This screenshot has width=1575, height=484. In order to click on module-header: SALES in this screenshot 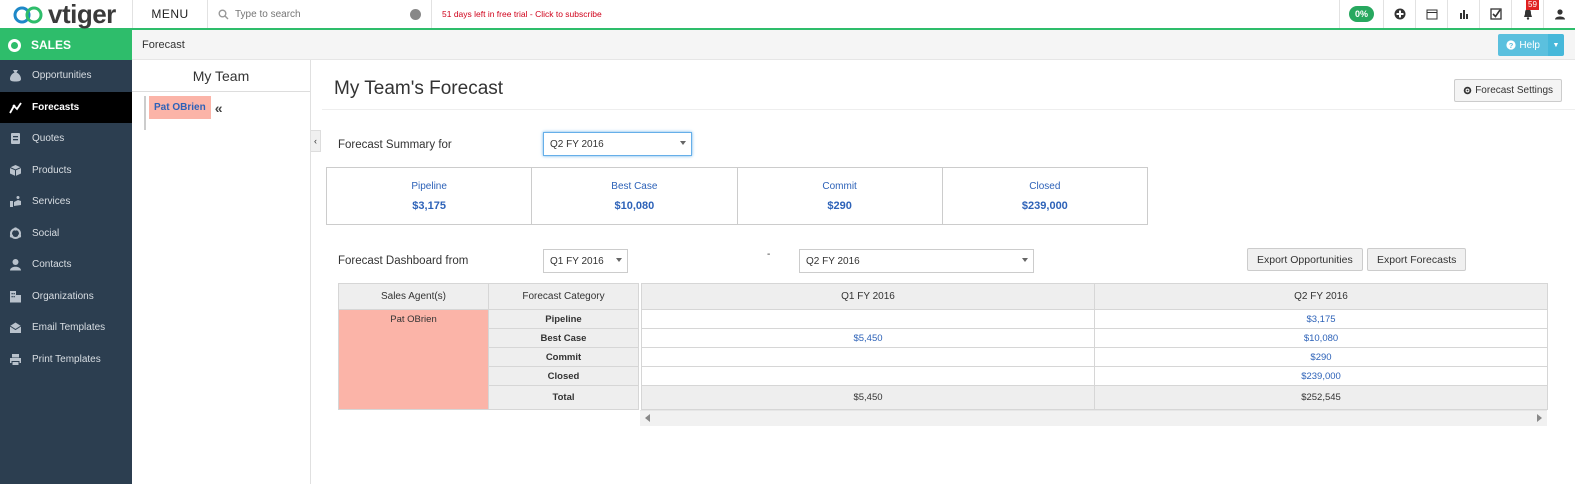, I will do `click(66, 45)`.